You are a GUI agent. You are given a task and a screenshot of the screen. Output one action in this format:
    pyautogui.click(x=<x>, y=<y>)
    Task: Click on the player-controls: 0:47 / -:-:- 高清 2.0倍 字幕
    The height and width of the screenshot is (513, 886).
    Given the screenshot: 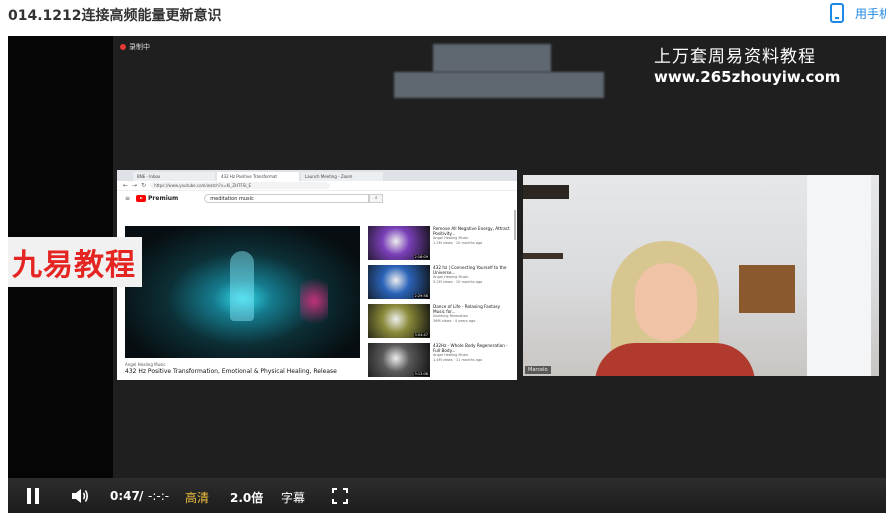 What is the action you would take?
    pyautogui.click(x=447, y=495)
    